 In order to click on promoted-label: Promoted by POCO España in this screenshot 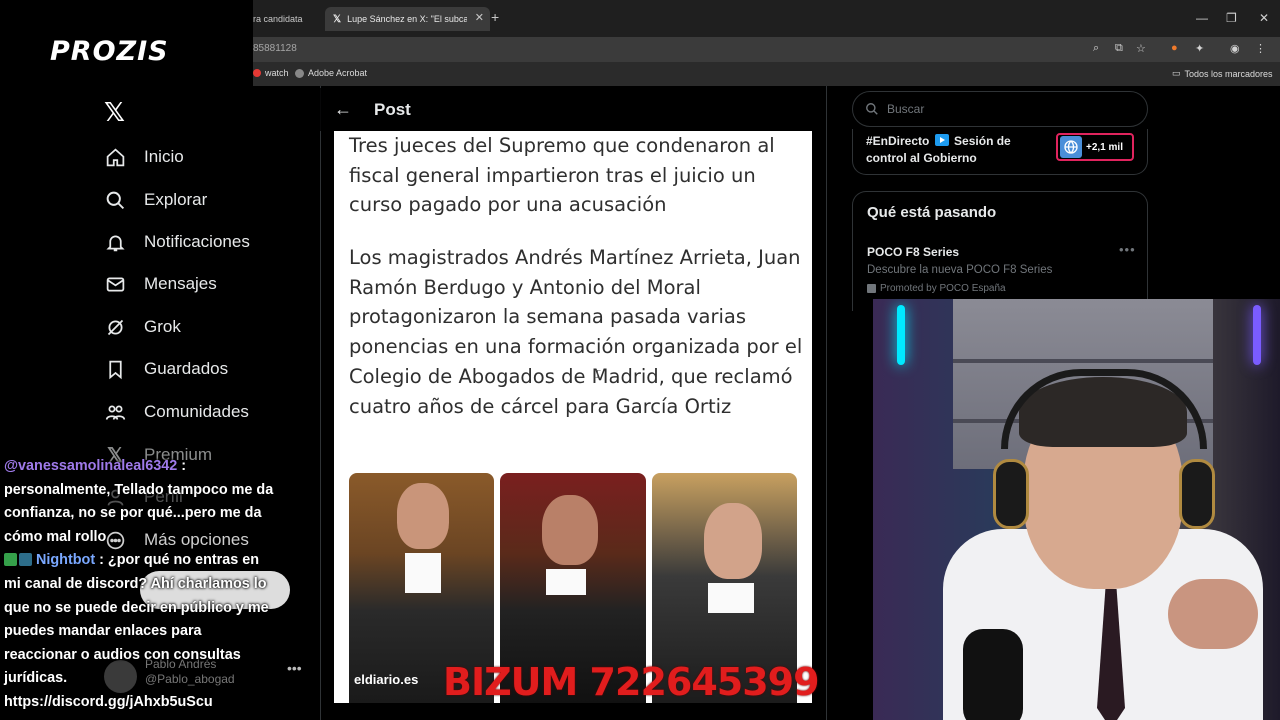, I will do `click(936, 288)`.